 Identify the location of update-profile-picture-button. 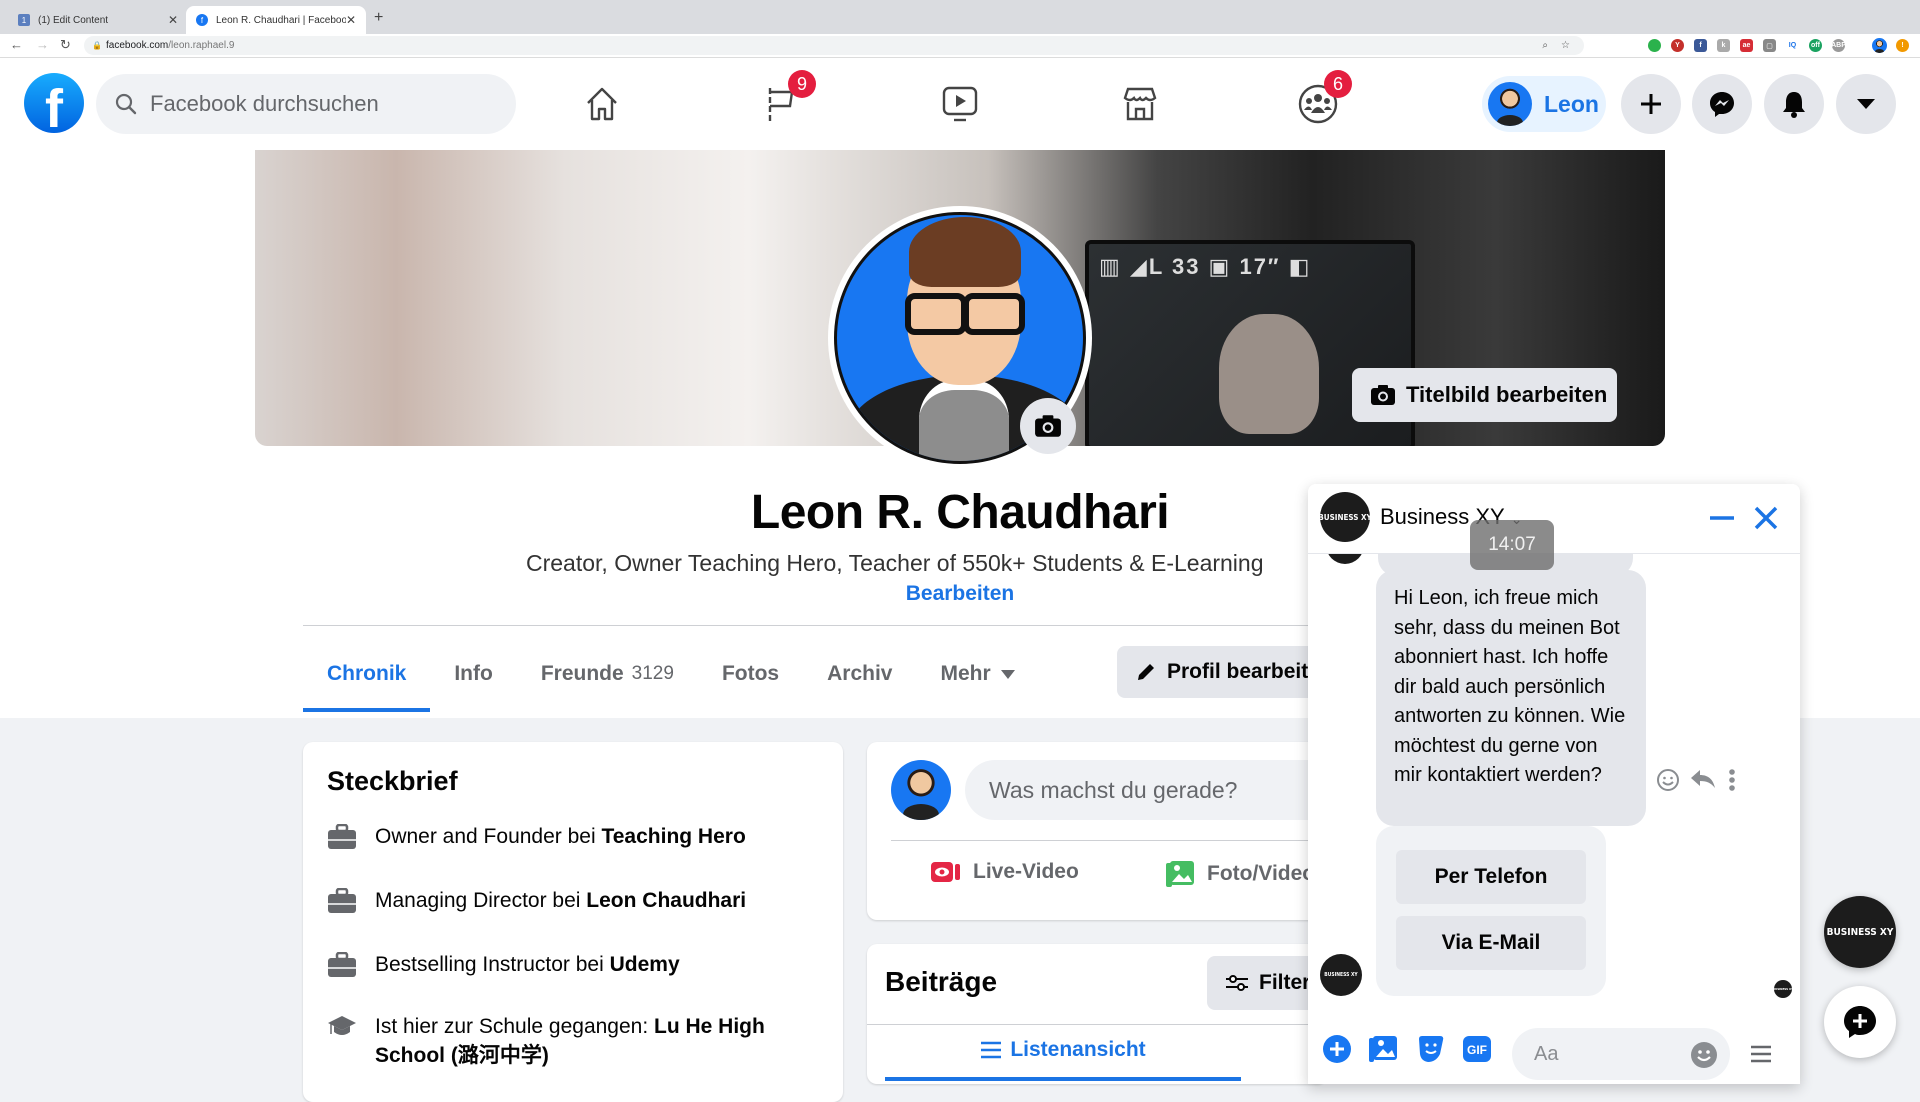
(1048, 426).